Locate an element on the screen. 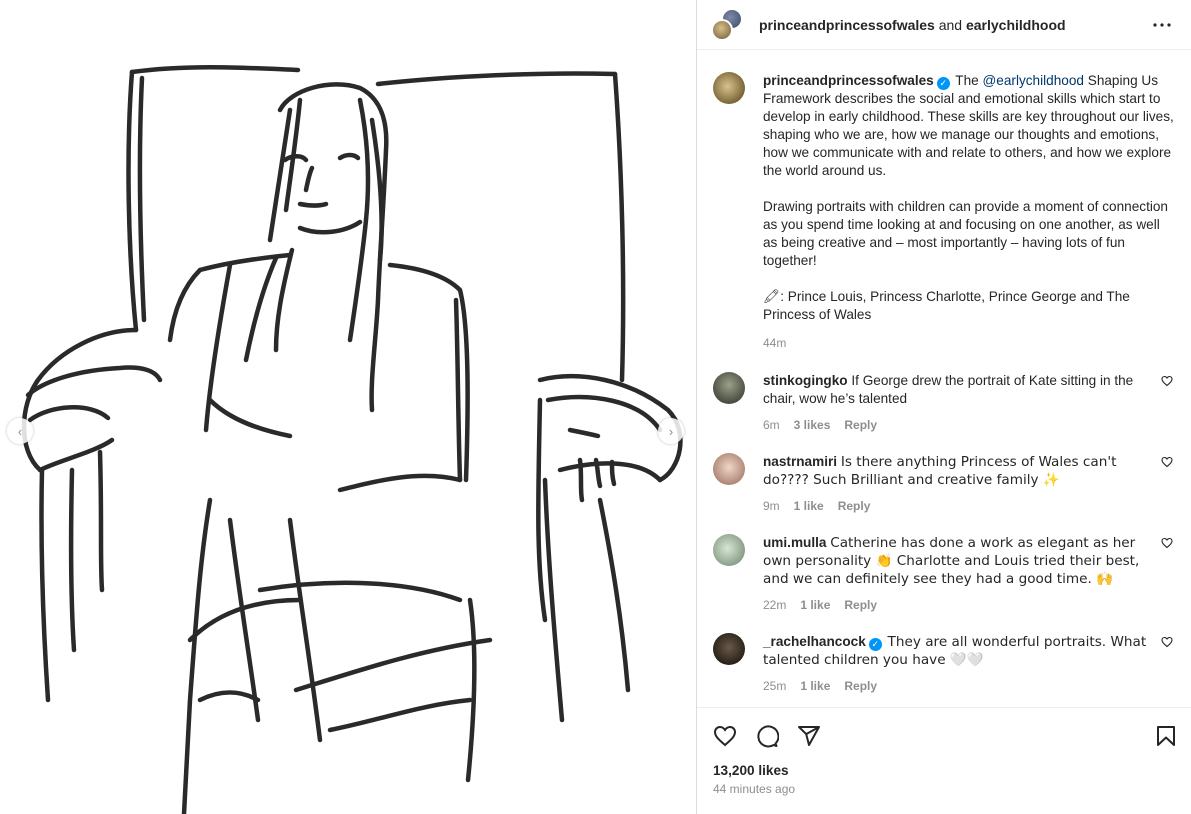 Image resolution: width=1191 pixels, height=814 pixels. chevron-left-icon: ‹ is located at coordinates (20, 431).